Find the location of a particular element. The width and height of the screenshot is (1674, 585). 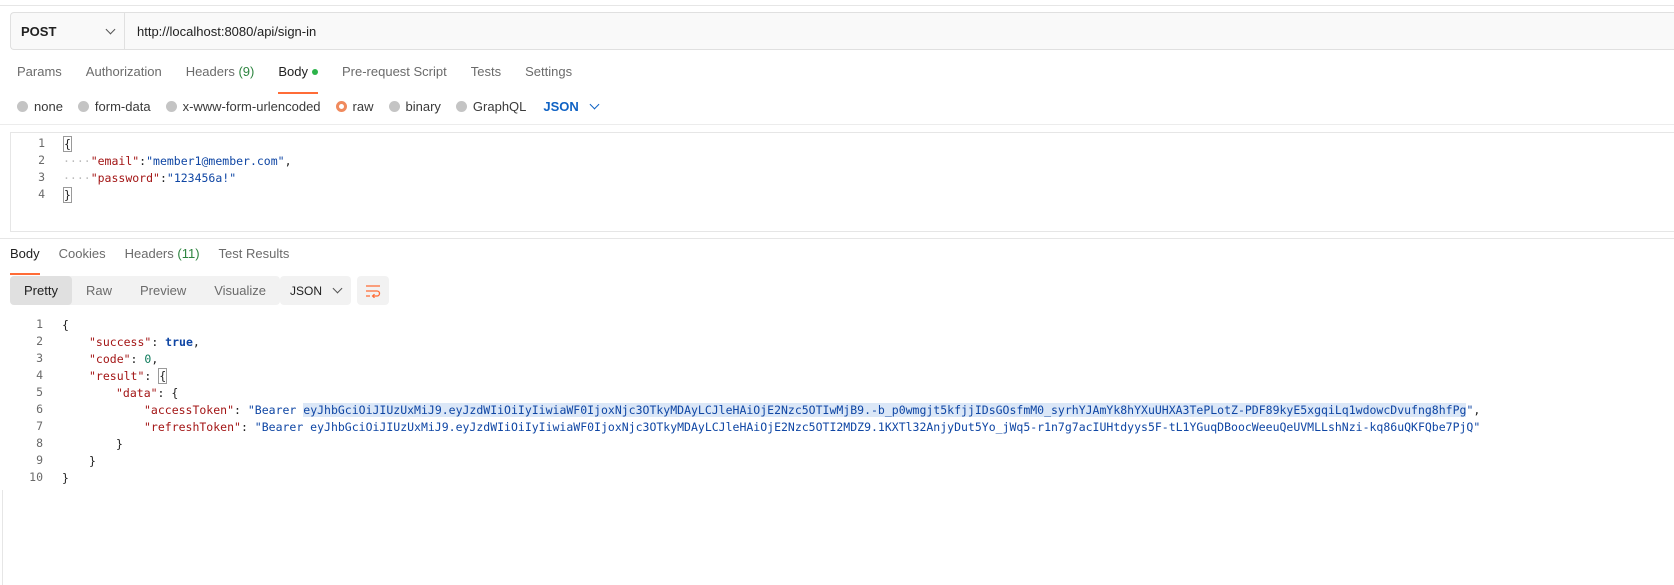

method-label: POST is located at coordinates (39, 31).